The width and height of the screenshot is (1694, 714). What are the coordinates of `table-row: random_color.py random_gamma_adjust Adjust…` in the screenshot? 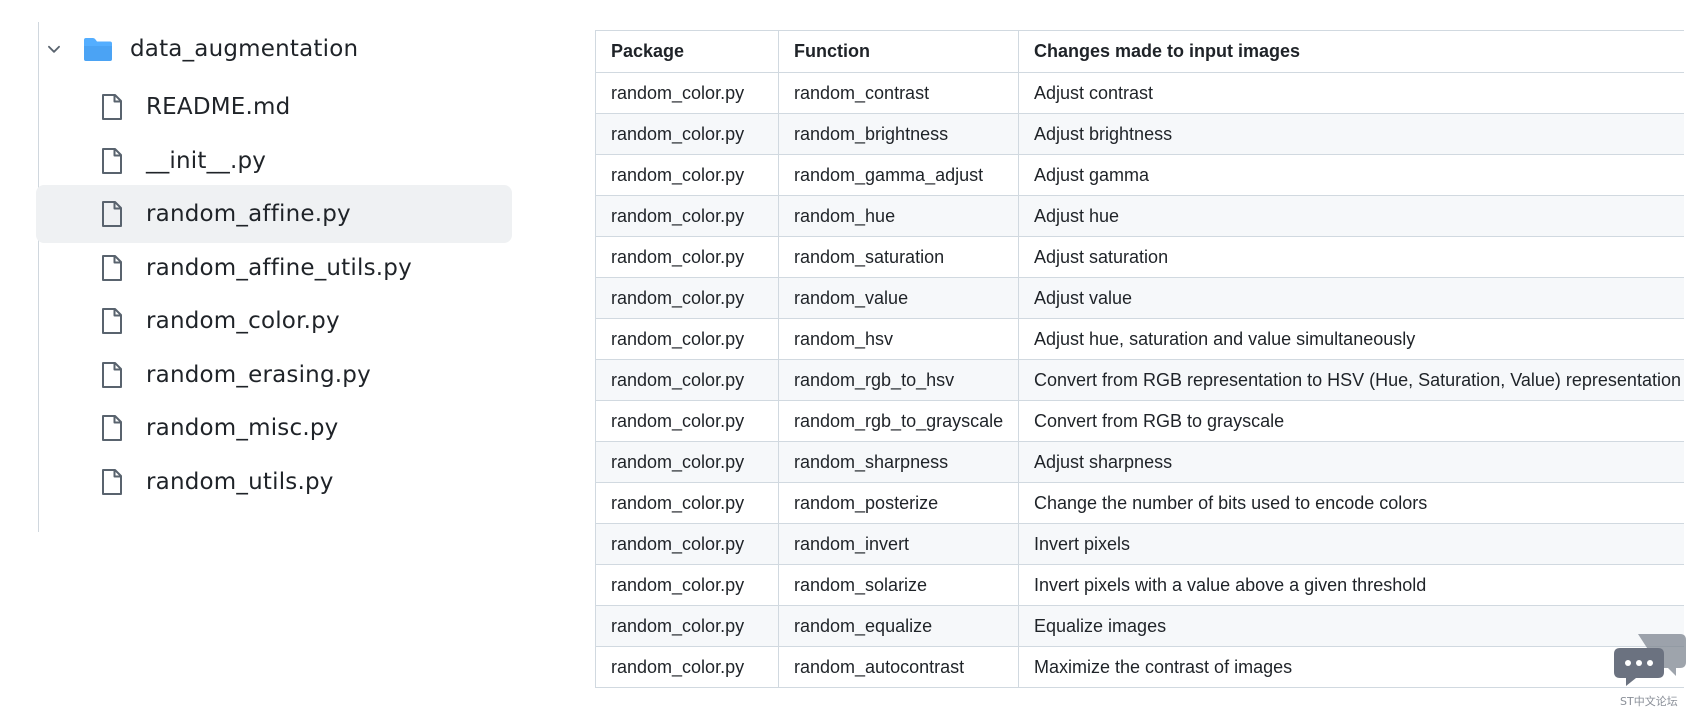 It's located at (1139, 175).